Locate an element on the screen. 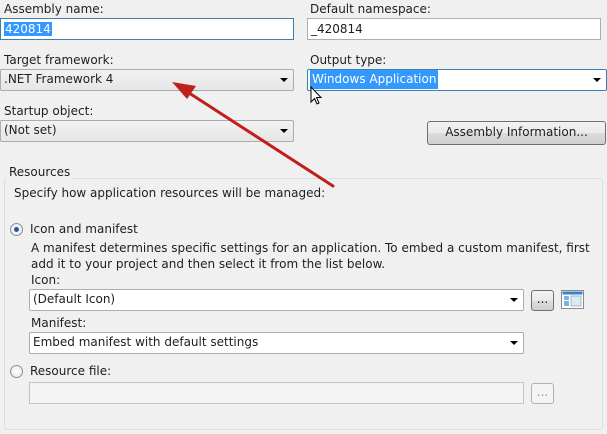 Image resolution: width=607 pixels, height=434 pixels. resources-group-title: Resources is located at coordinates (40, 172).